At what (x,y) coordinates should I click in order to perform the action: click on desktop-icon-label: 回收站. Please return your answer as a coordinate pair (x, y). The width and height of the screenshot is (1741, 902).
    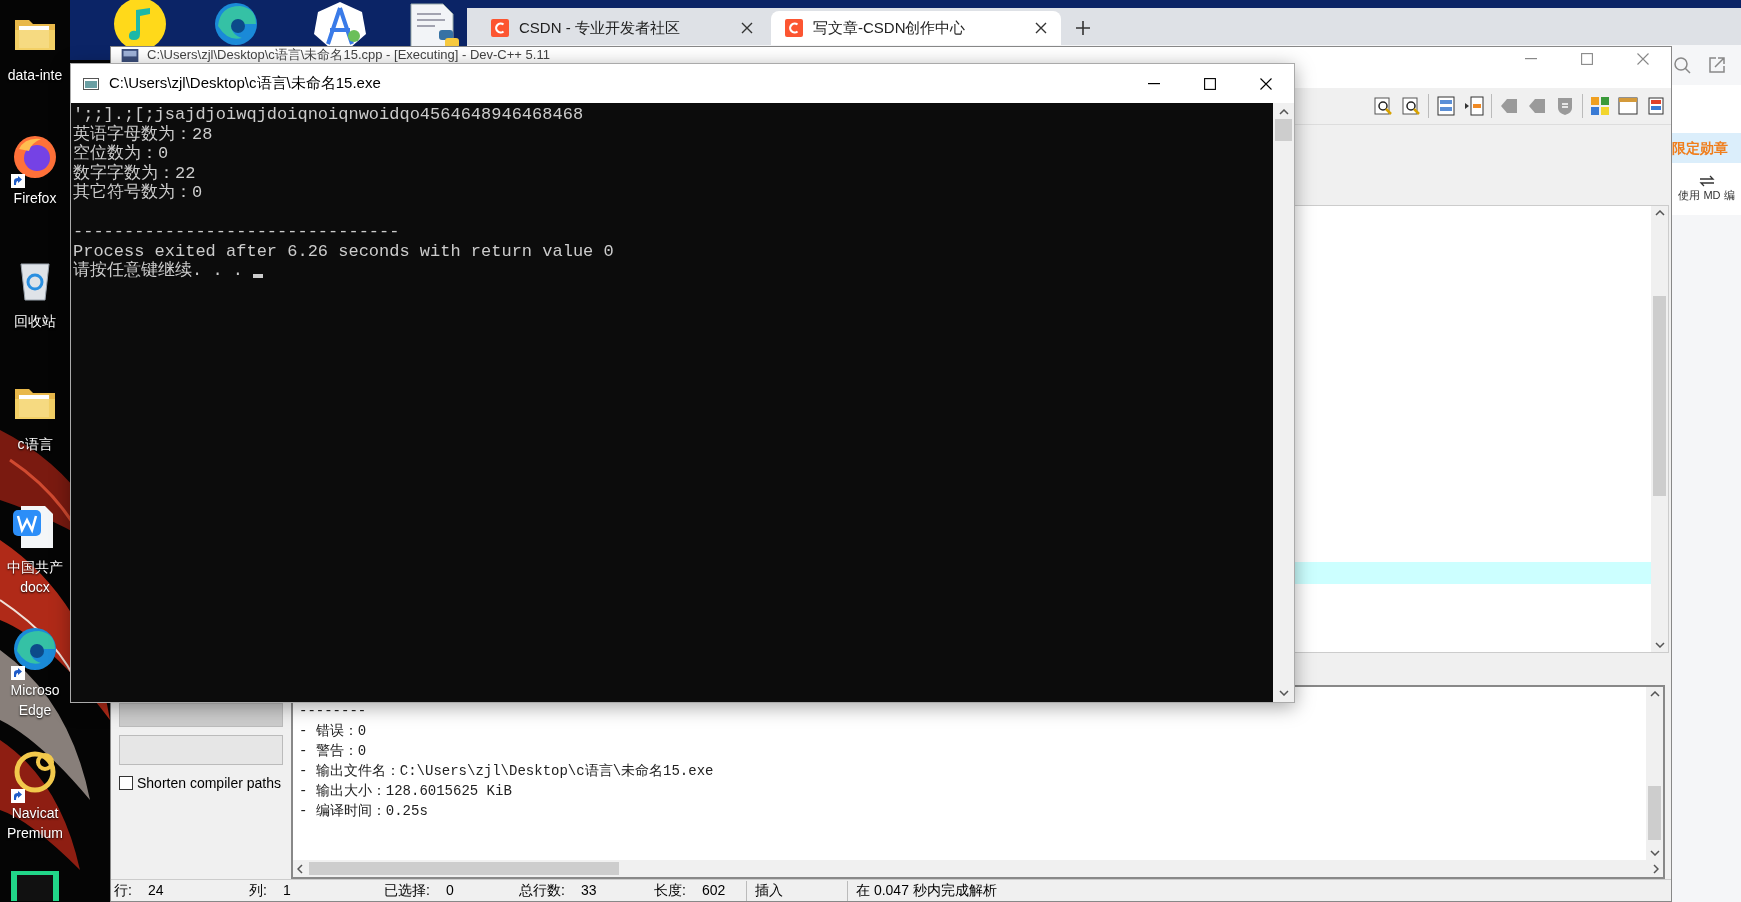
    Looking at the image, I should click on (35, 321).